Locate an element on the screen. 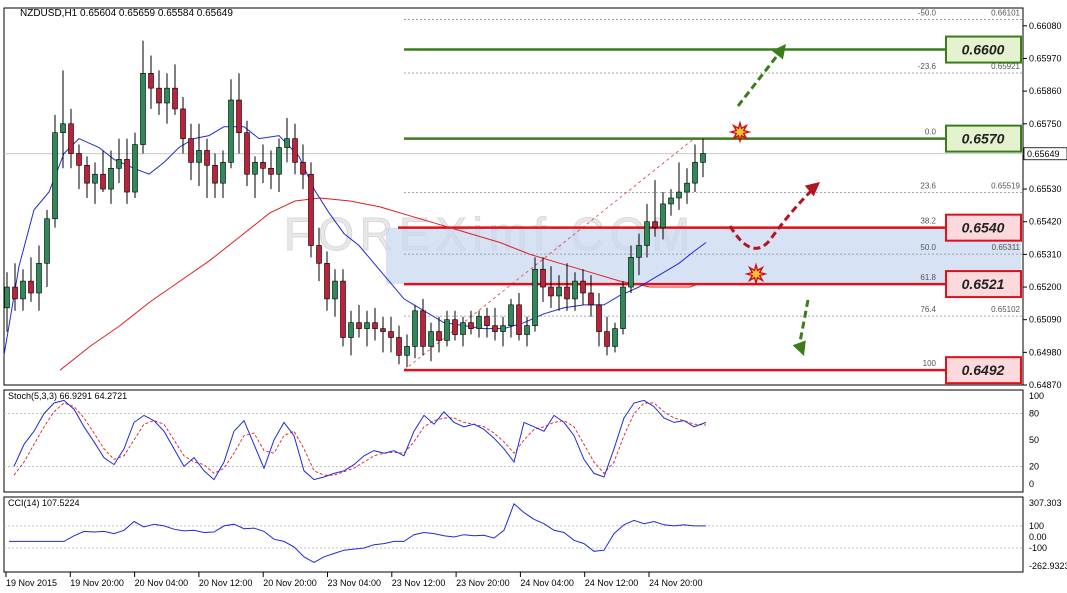  y-tick-label: 0.65200 is located at coordinates (1045, 287).